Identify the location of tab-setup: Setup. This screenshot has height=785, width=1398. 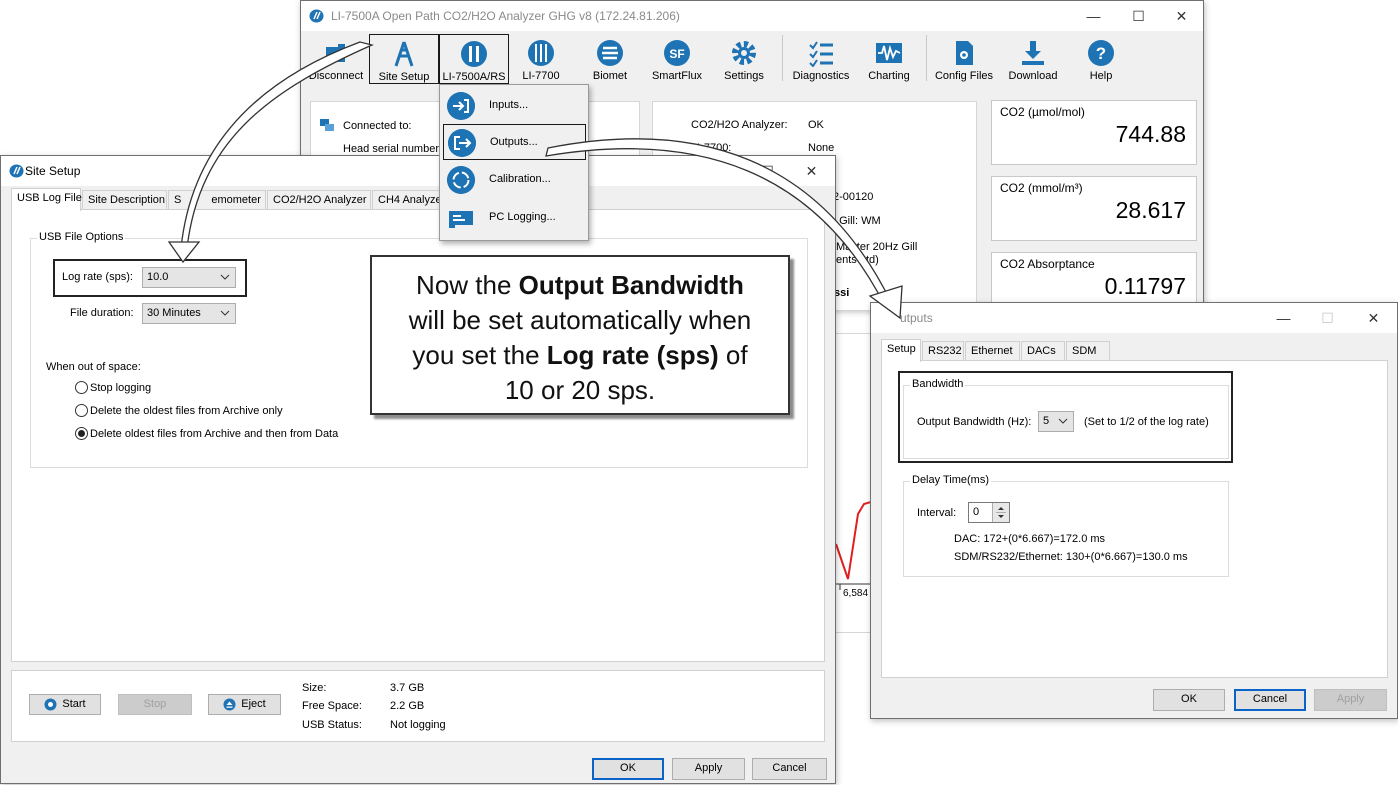
(901, 350).